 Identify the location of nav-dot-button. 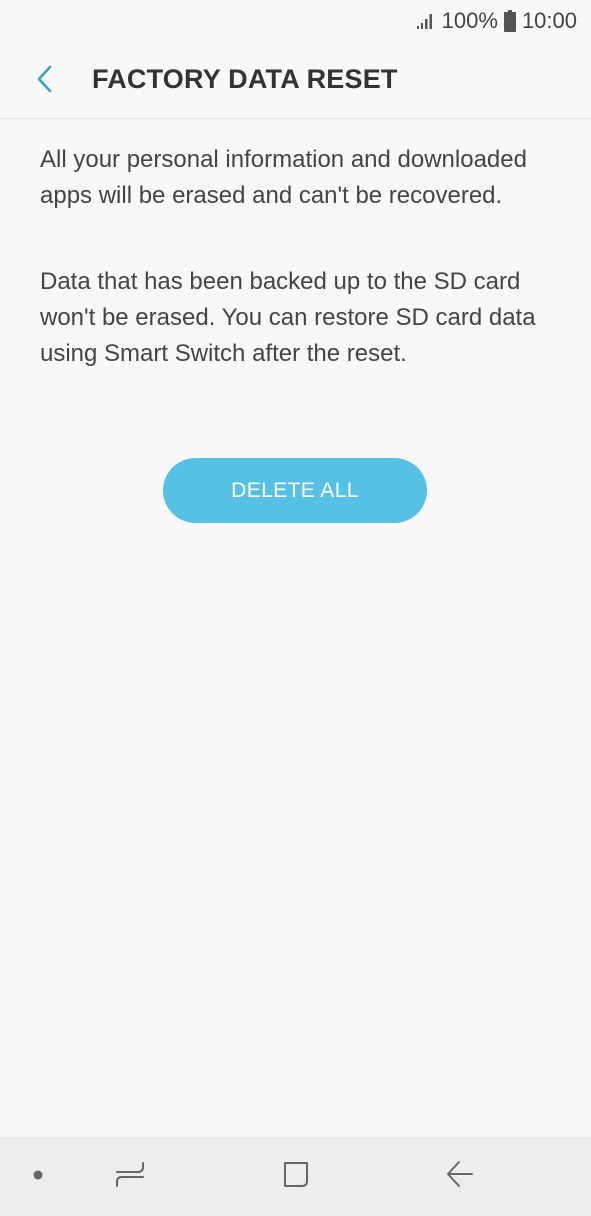
(38, 1176).